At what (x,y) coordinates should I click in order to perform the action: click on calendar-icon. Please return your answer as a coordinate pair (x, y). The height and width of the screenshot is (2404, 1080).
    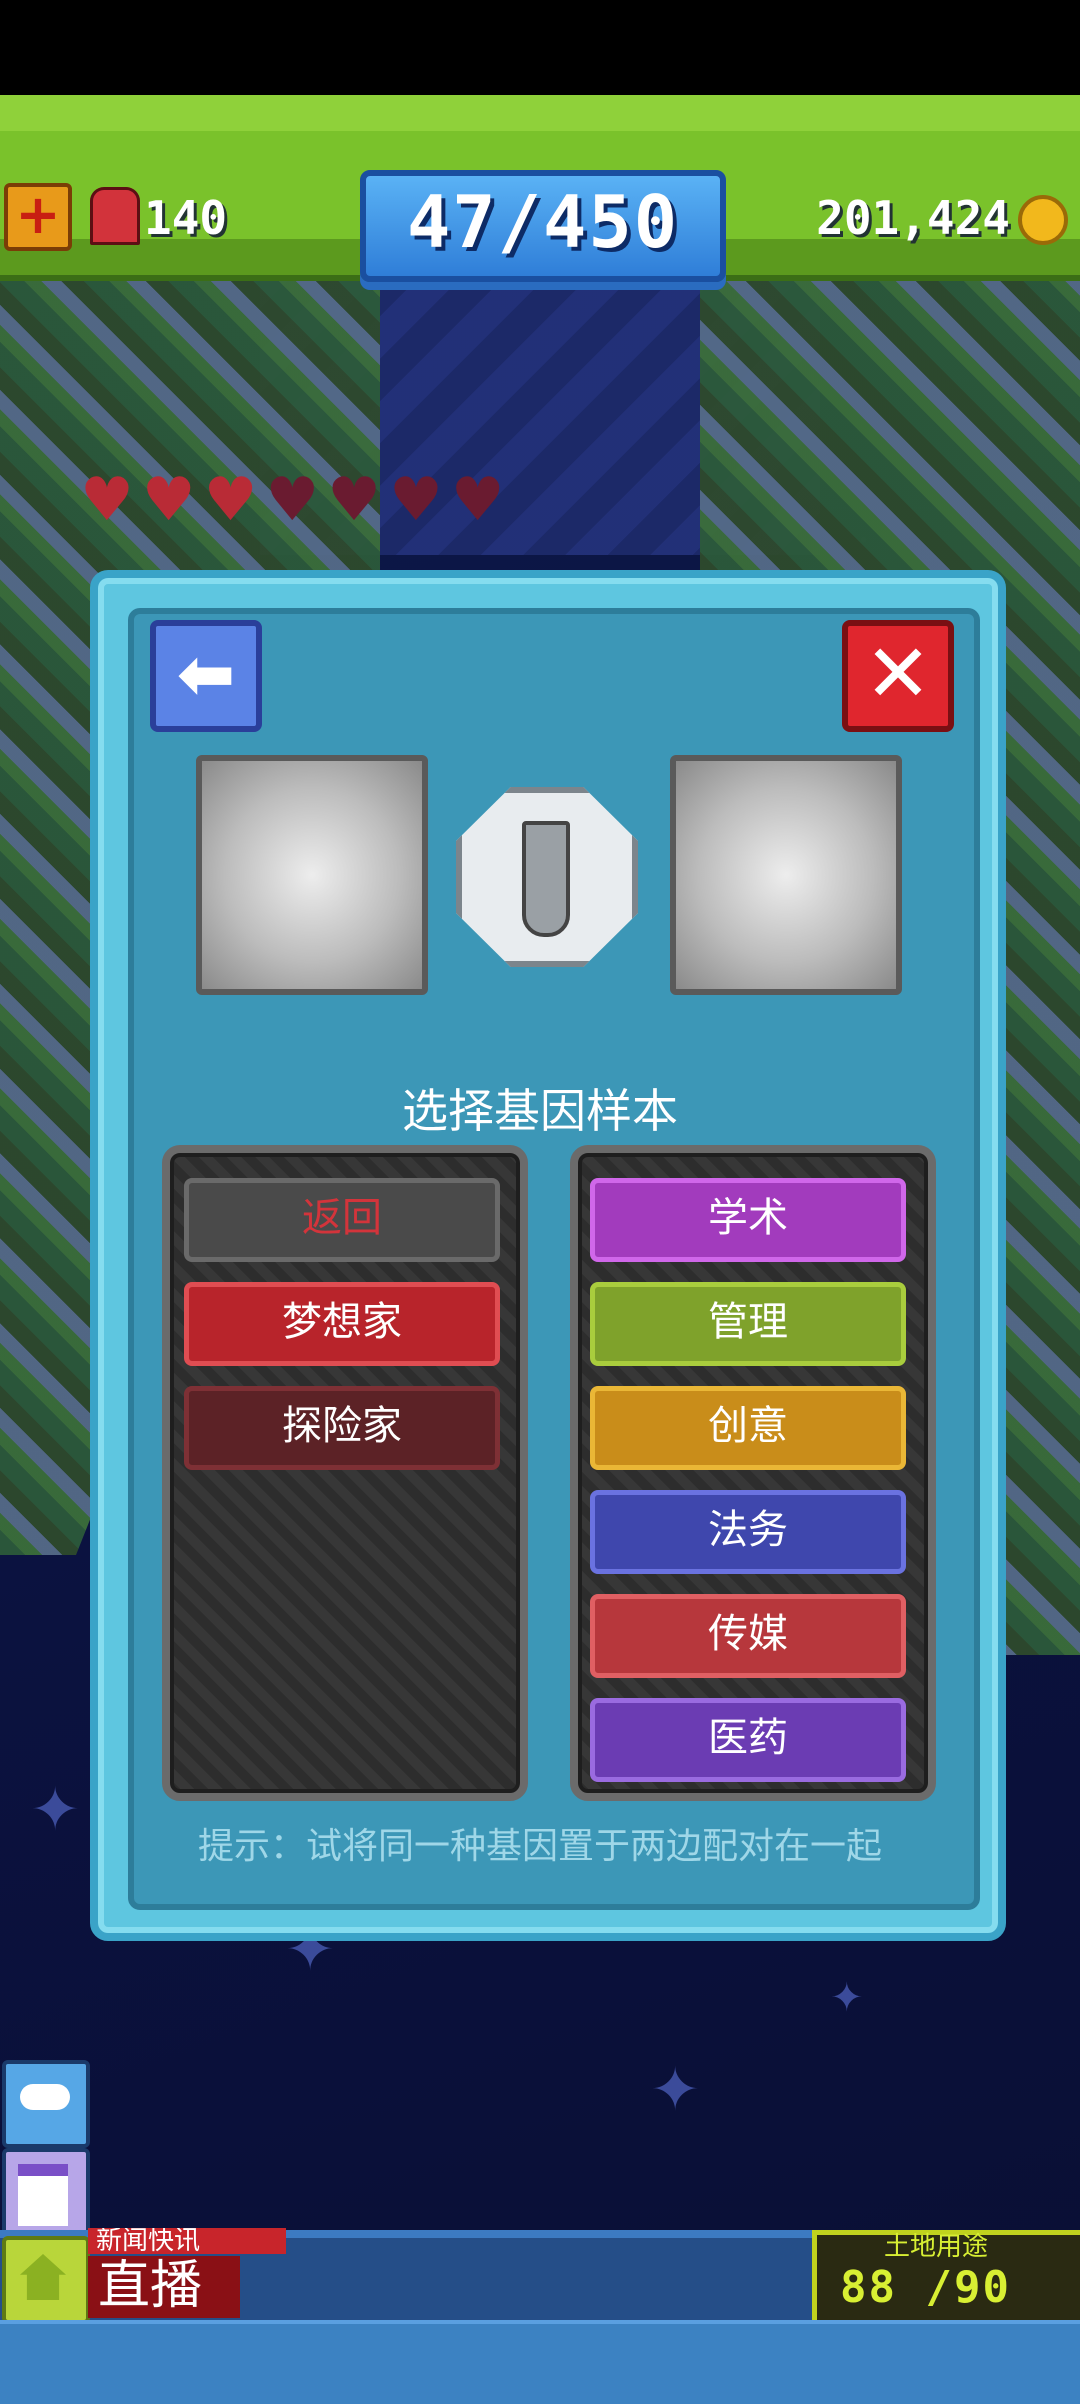
    Looking at the image, I should click on (46, 2192).